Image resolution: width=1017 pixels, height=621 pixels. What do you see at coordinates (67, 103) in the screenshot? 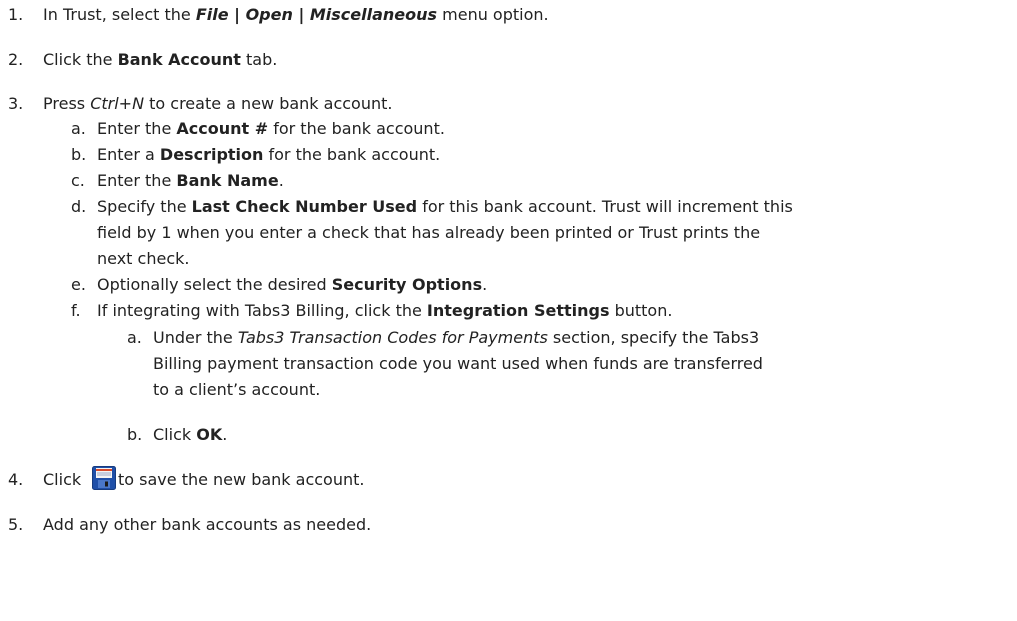
I see `text: Press` at bounding box center [67, 103].